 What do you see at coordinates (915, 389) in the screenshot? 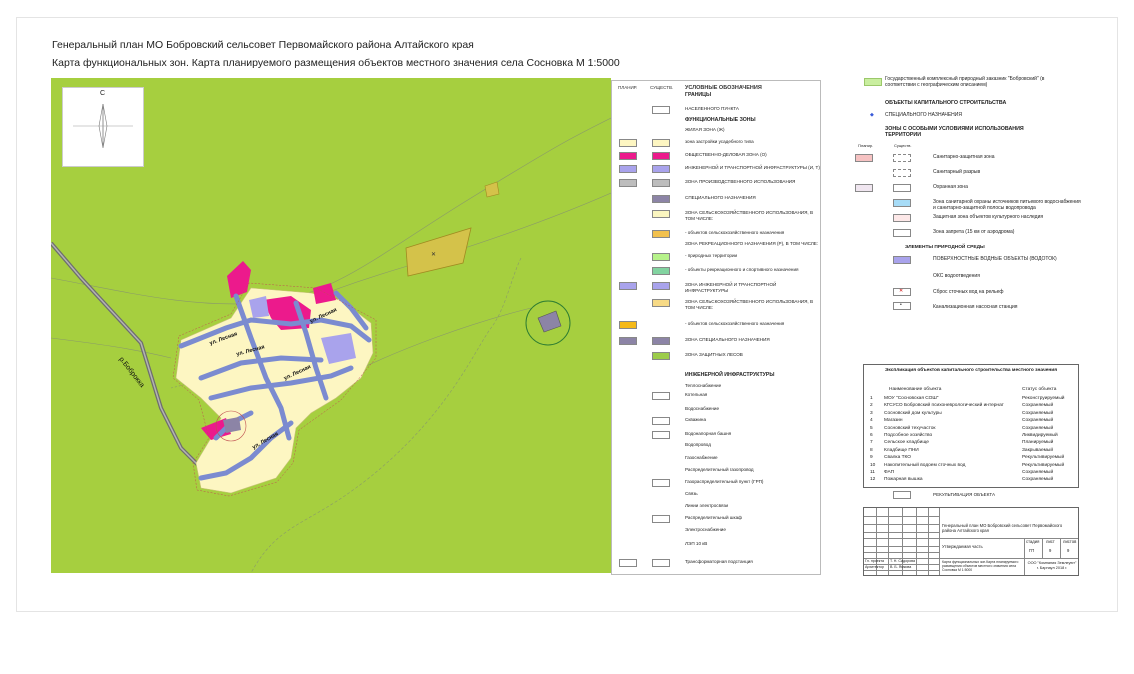
I see `explication-col-name: Наименование объекта` at bounding box center [915, 389].